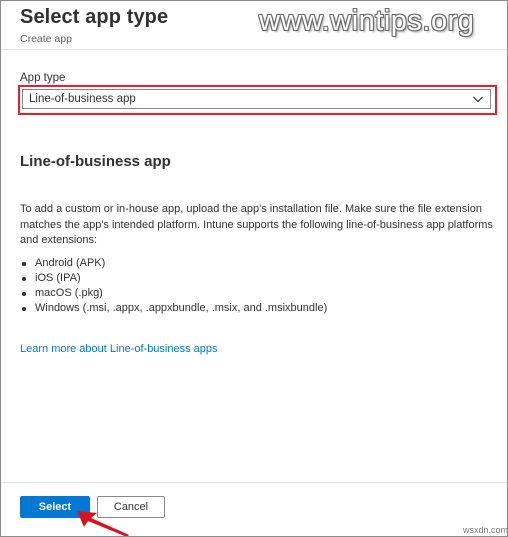  What do you see at coordinates (173, 278) in the screenshot?
I see `list-item: iOS (IPA)` at bounding box center [173, 278].